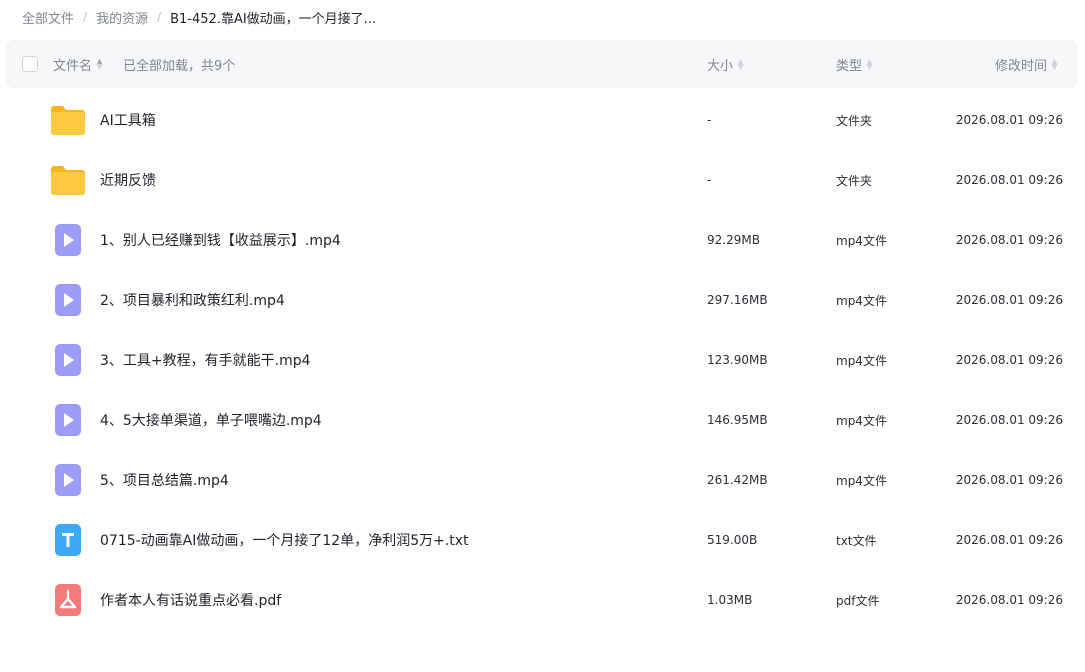 Image resolution: width=1085 pixels, height=672 pixels. What do you see at coordinates (48, 17) in the screenshot?
I see `breadcrumb-all-files: 全部文件` at bounding box center [48, 17].